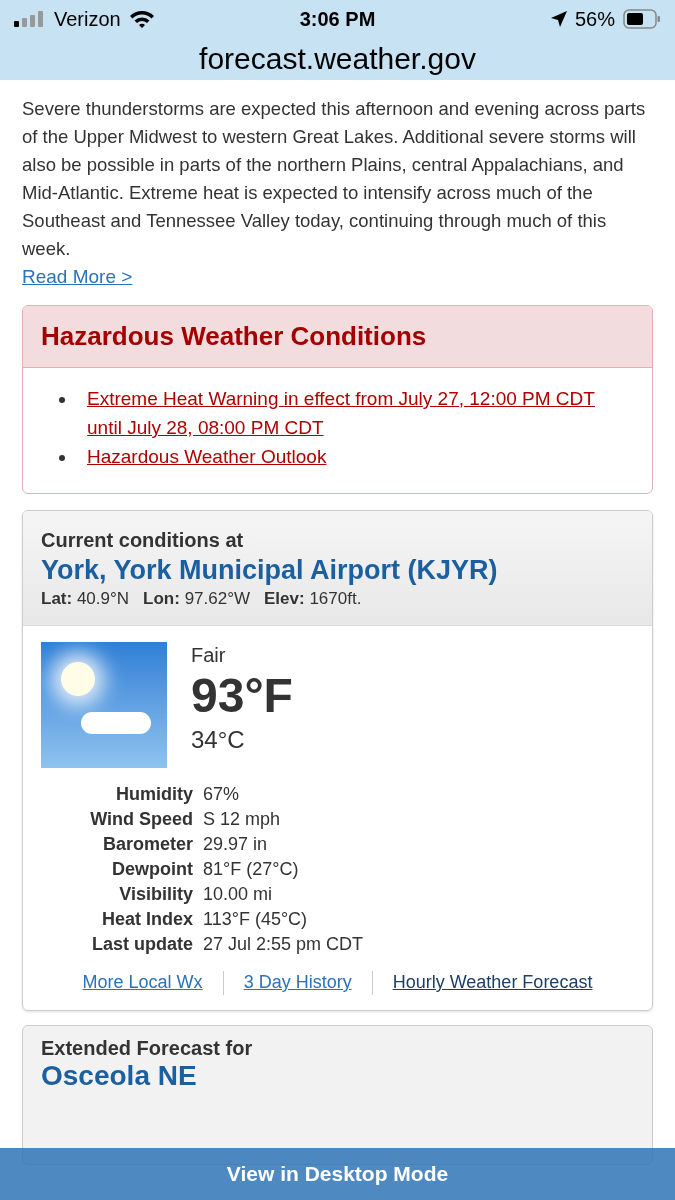  Describe the element at coordinates (87, 19) in the screenshot. I see `carrier-name: Verizon` at that location.